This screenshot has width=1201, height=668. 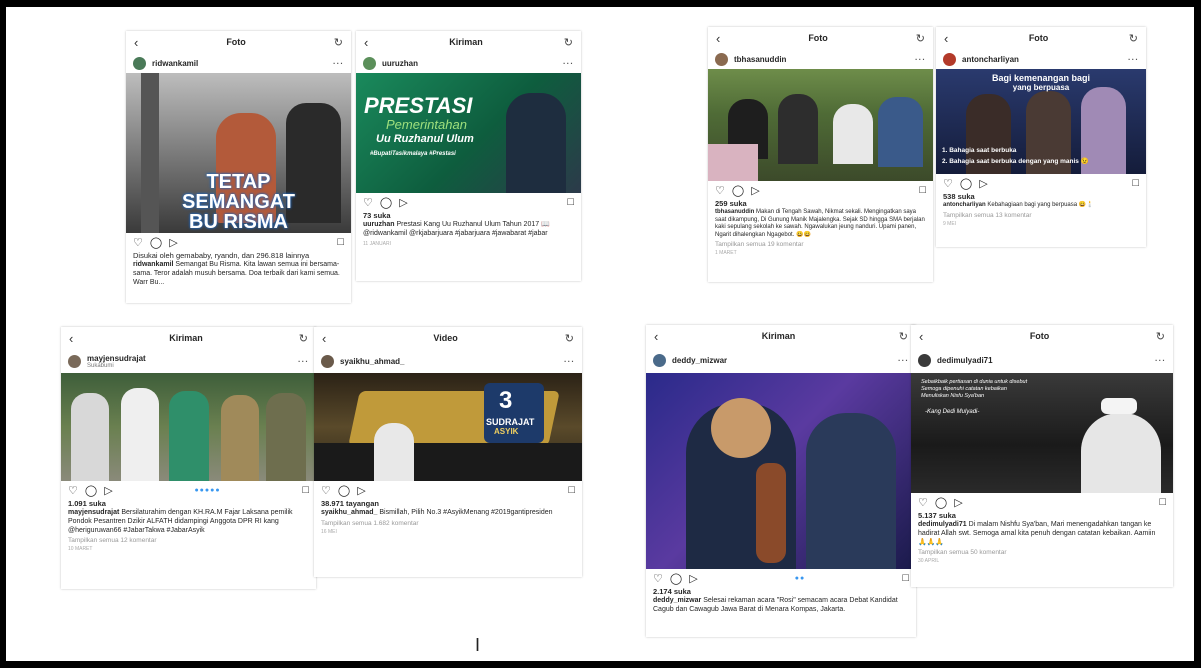 I want to click on view-comments-link: Tampilkan semua 1.682 komentar, so click(x=448, y=523).